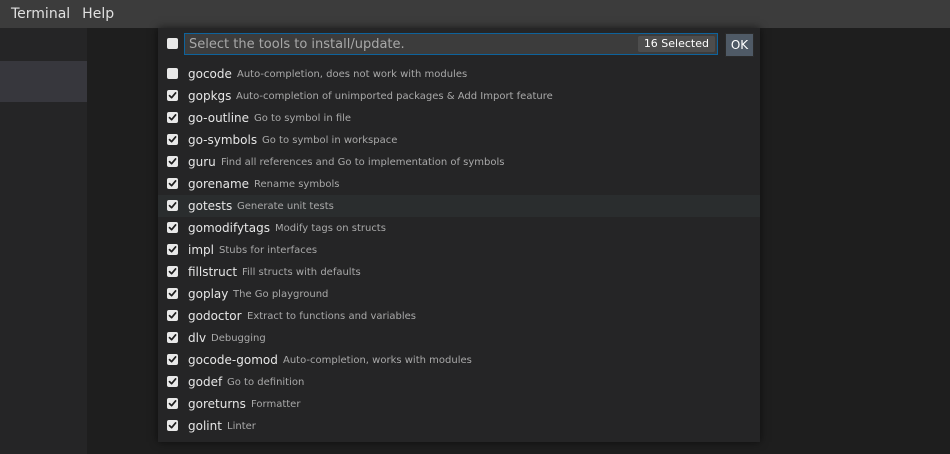  I want to click on tool-name: godef, so click(205, 382).